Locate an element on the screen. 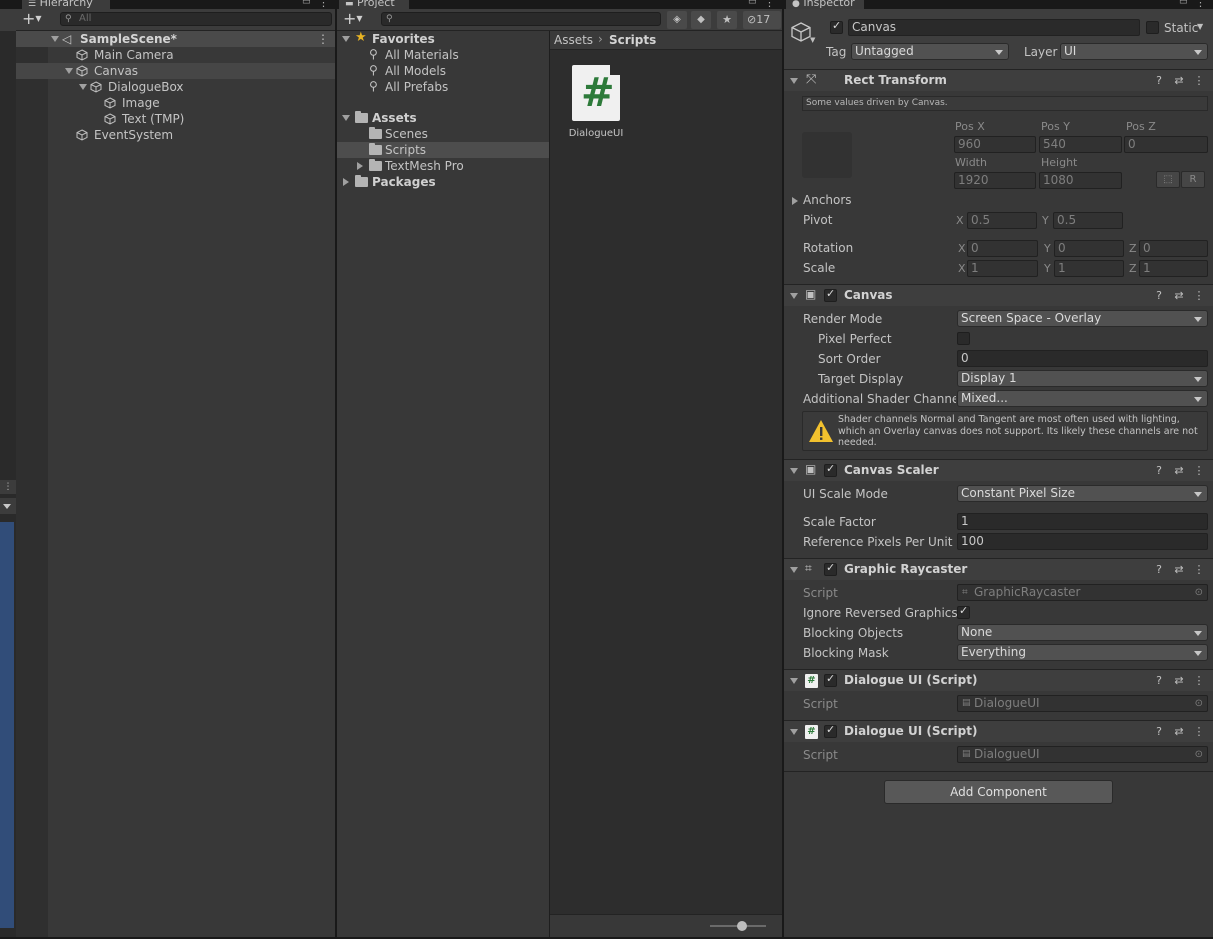 This screenshot has height=939, width=1213. favorites-item: ⚲ All Prefabs is located at coordinates (443, 87).